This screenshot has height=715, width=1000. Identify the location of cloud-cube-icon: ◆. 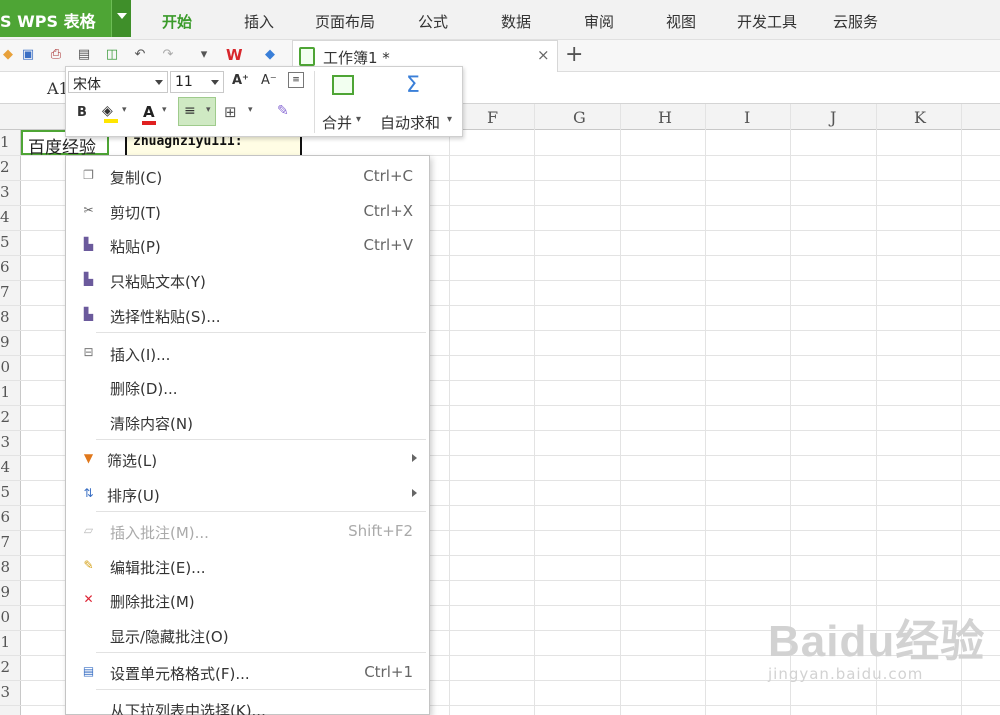
(270, 55).